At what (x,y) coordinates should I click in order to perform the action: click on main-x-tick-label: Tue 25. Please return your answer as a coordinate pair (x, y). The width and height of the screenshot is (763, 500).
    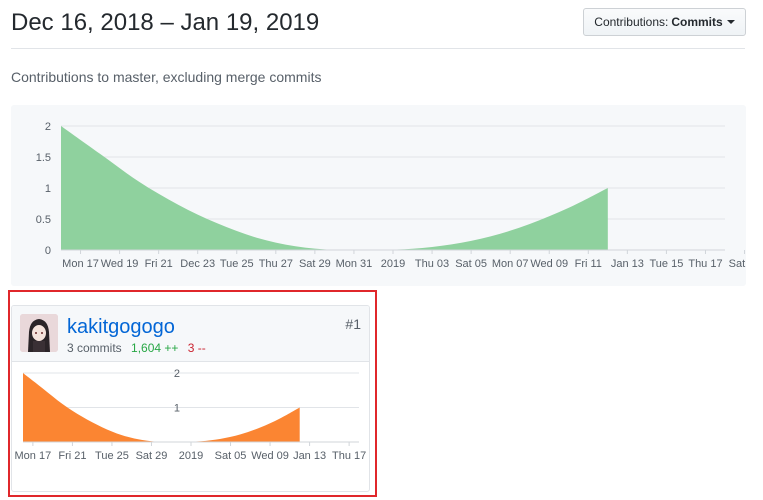
    Looking at the image, I should click on (237, 264).